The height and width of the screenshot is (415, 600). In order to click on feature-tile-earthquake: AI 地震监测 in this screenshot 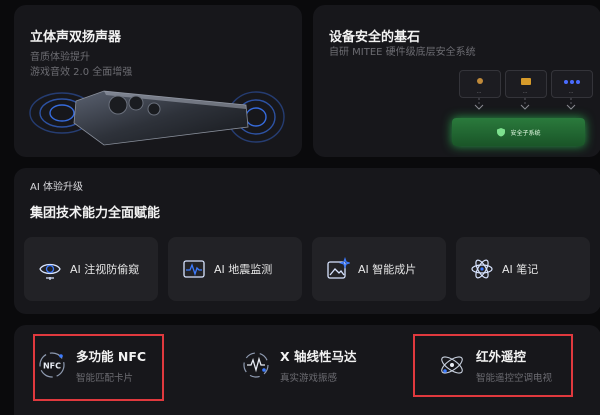, I will do `click(235, 269)`.